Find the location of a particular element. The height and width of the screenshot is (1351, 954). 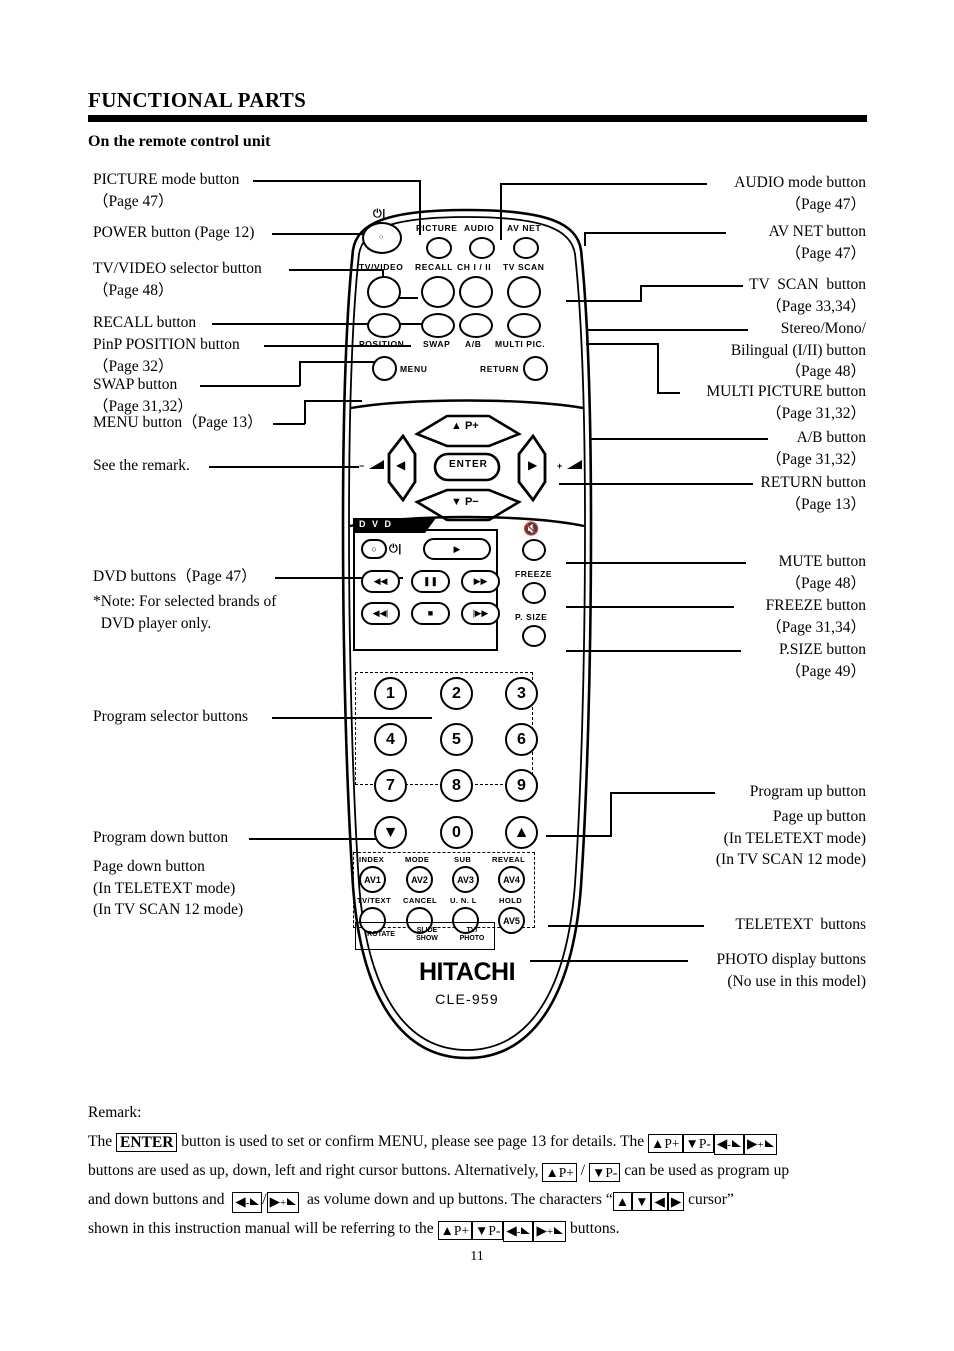

callout-freeze: FREEZE button （Page 31,34） is located at coordinates (815, 616).